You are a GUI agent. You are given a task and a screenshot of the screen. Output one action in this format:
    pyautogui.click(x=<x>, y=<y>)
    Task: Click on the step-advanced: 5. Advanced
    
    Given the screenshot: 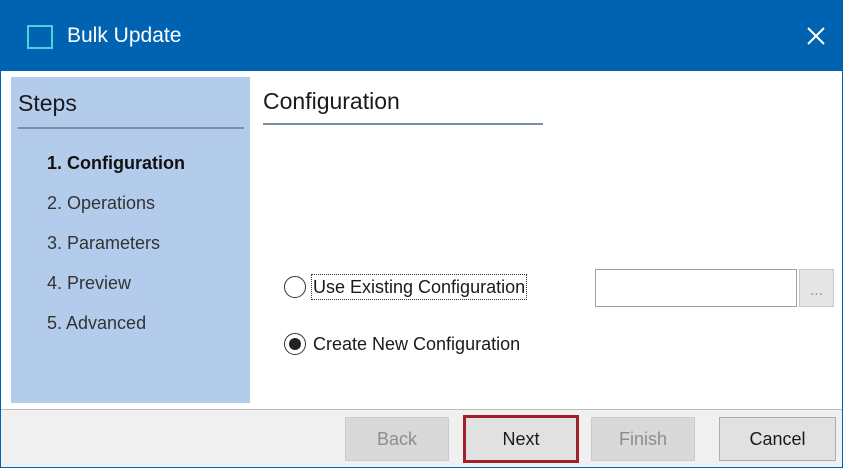 What is the action you would take?
    pyautogui.click(x=97, y=323)
    